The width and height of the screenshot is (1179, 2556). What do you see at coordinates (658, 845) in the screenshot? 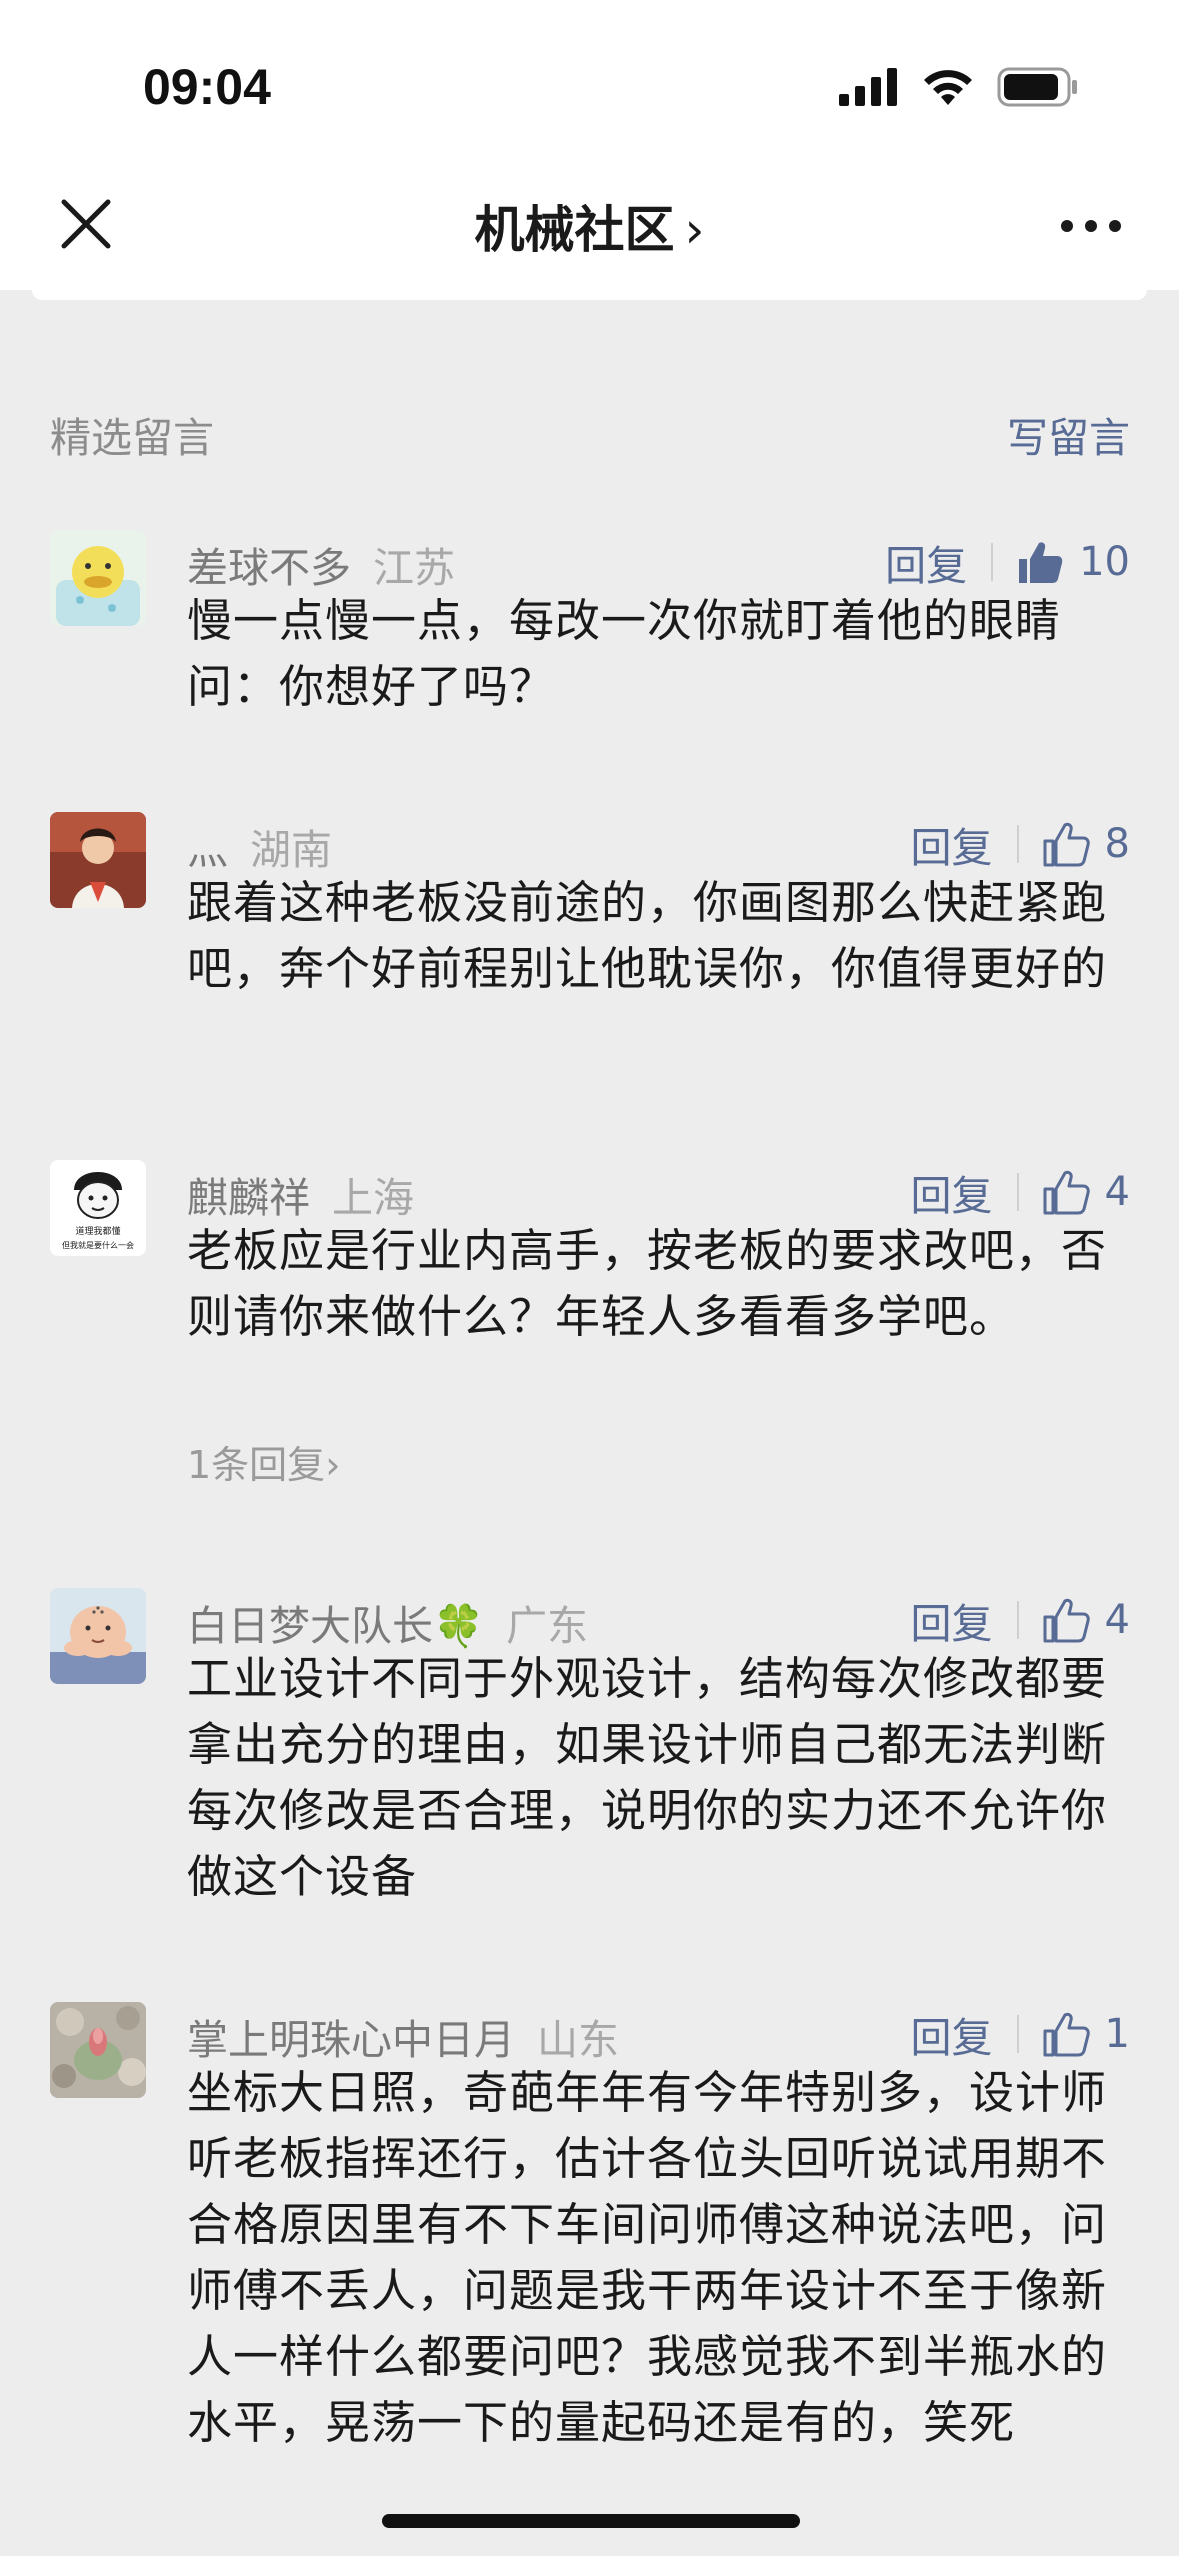
I see `comment-header: 灬湖南 回复 8` at bounding box center [658, 845].